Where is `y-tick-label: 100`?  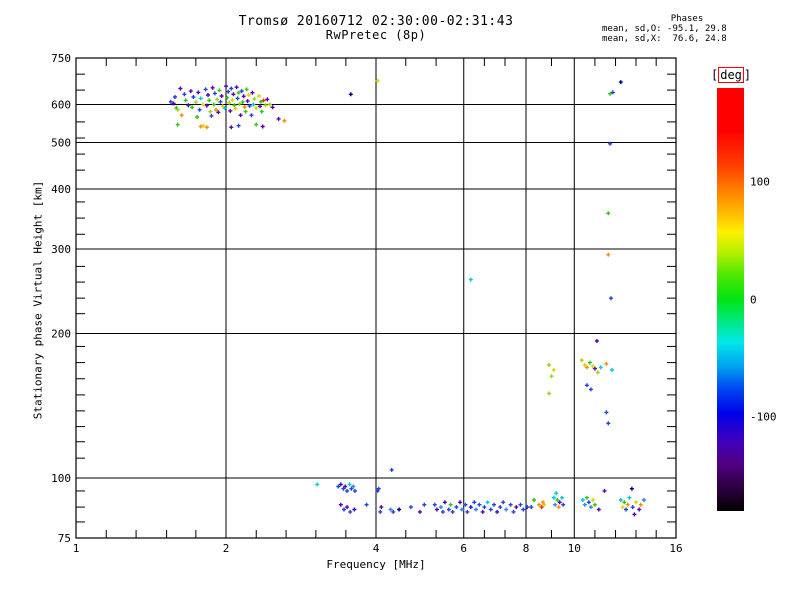 y-tick-label: 100 is located at coordinates (61, 478).